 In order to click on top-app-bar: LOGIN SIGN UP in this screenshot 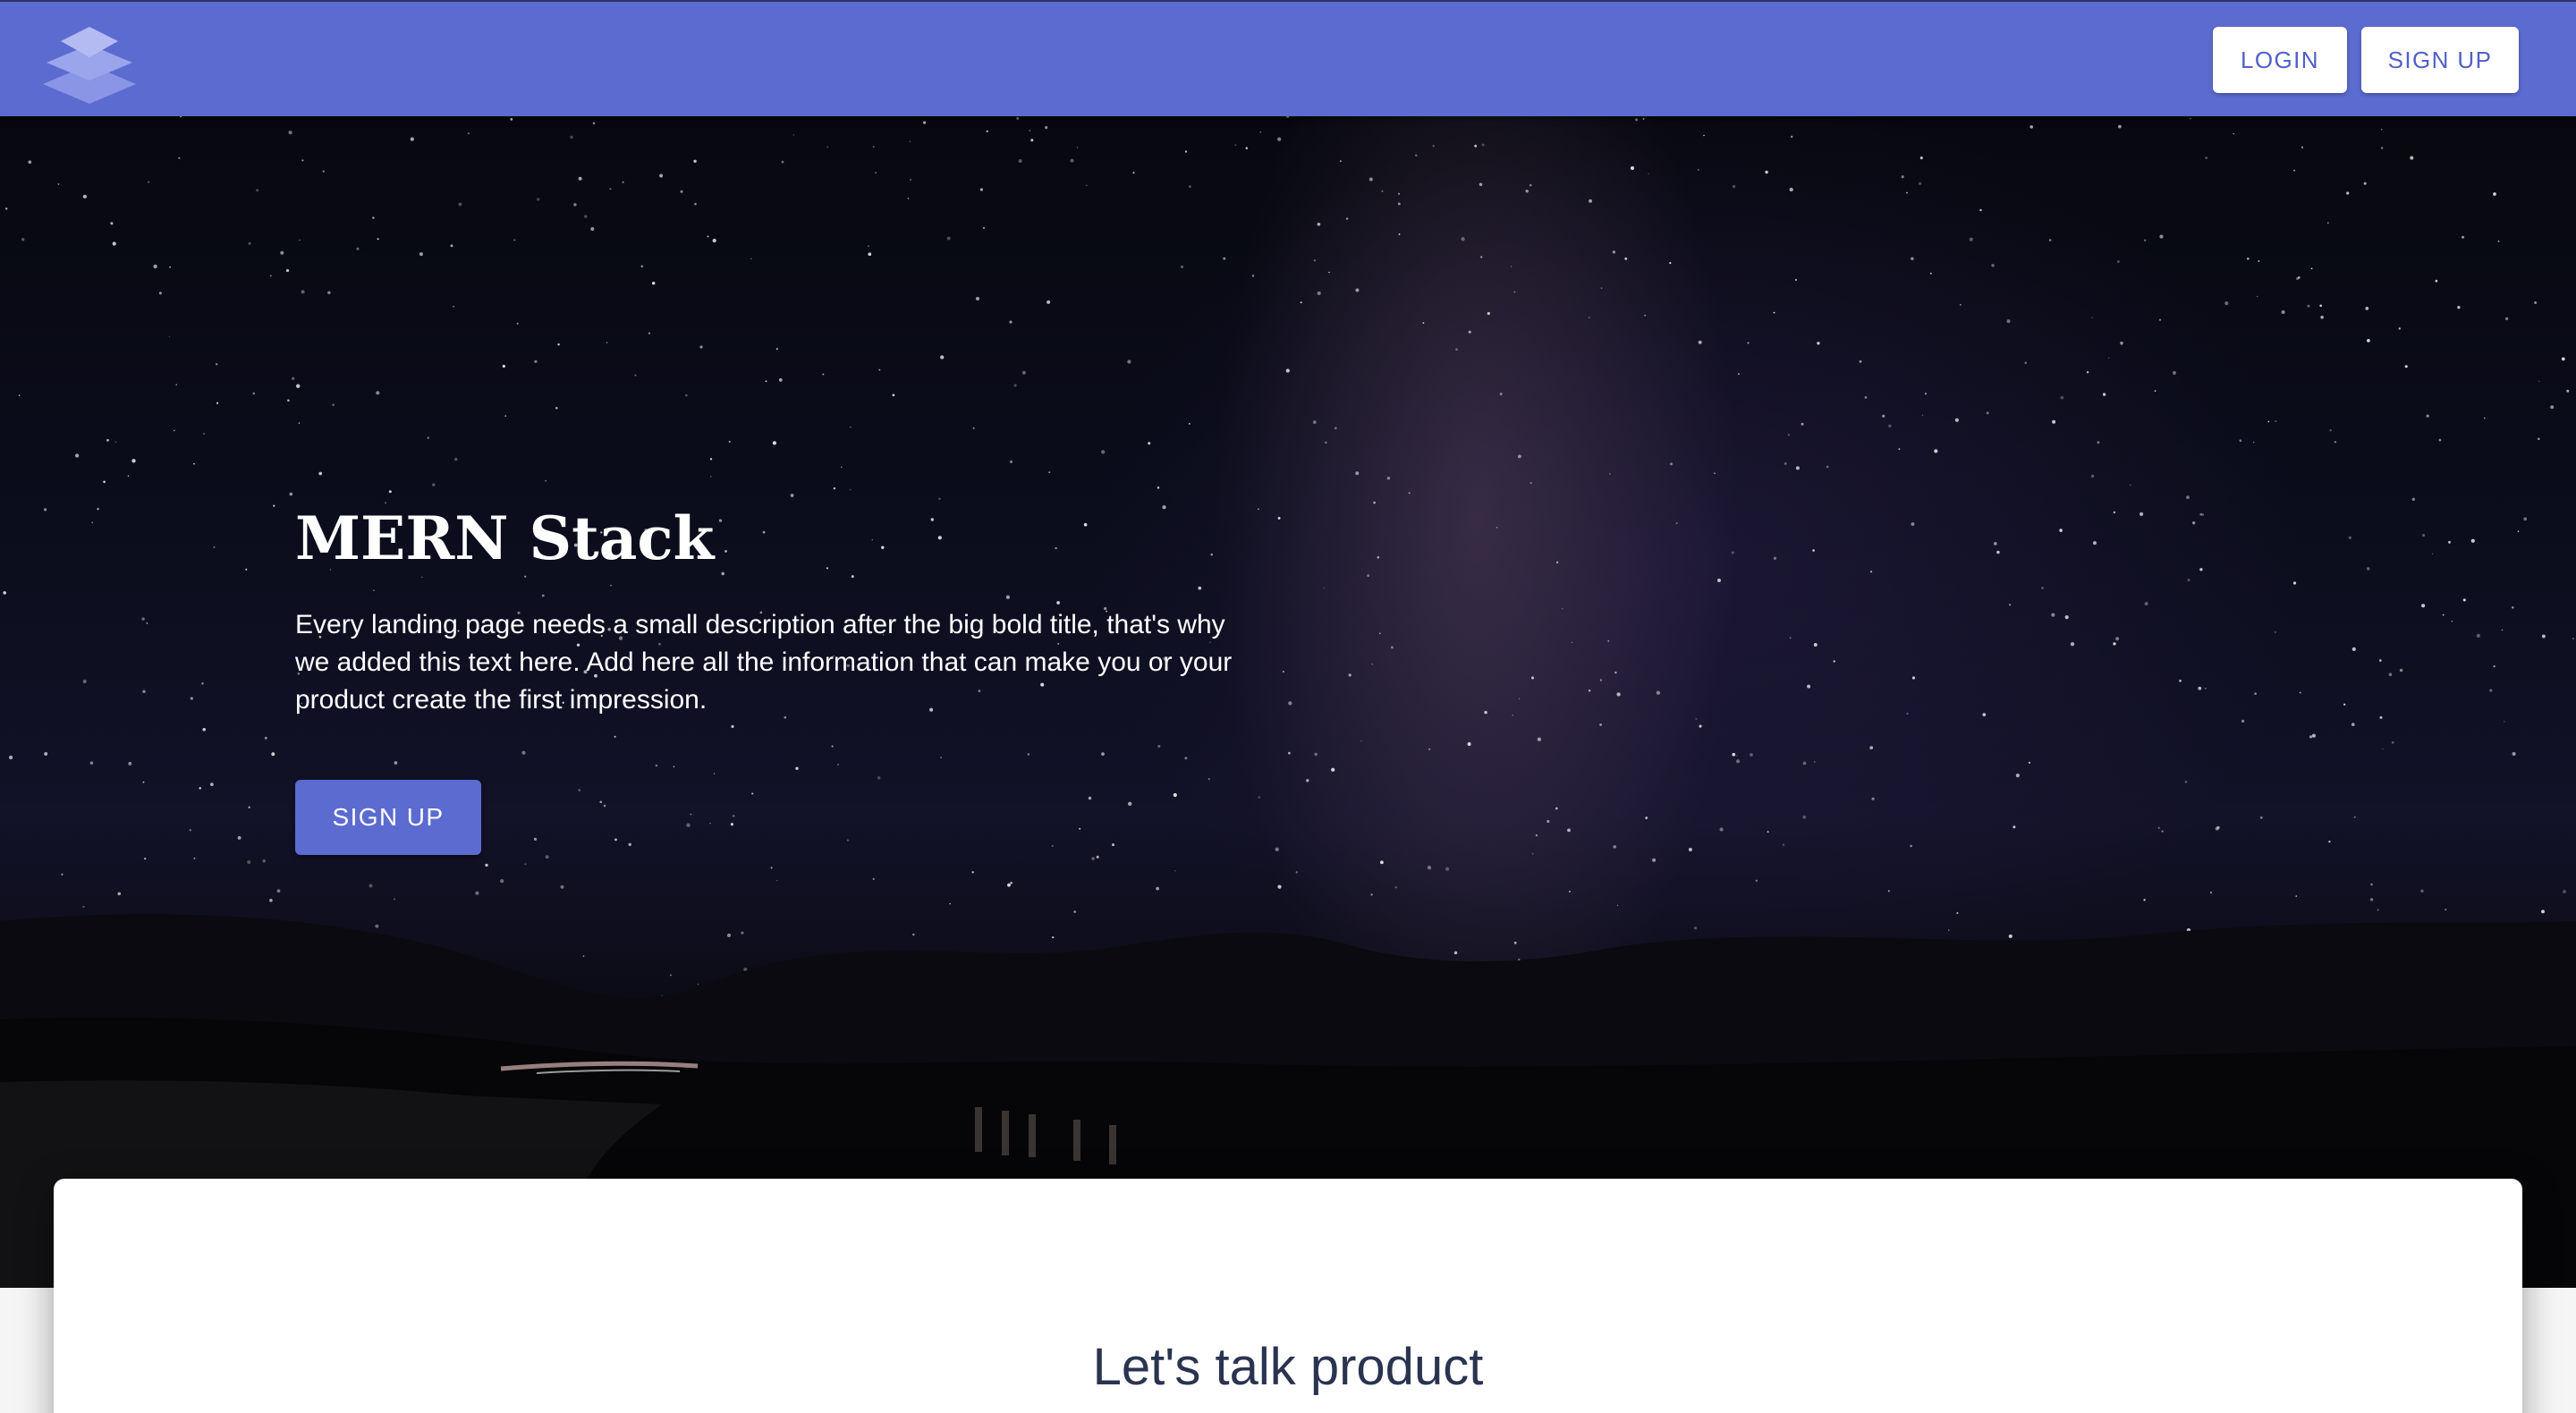, I will do `click(1288, 58)`.